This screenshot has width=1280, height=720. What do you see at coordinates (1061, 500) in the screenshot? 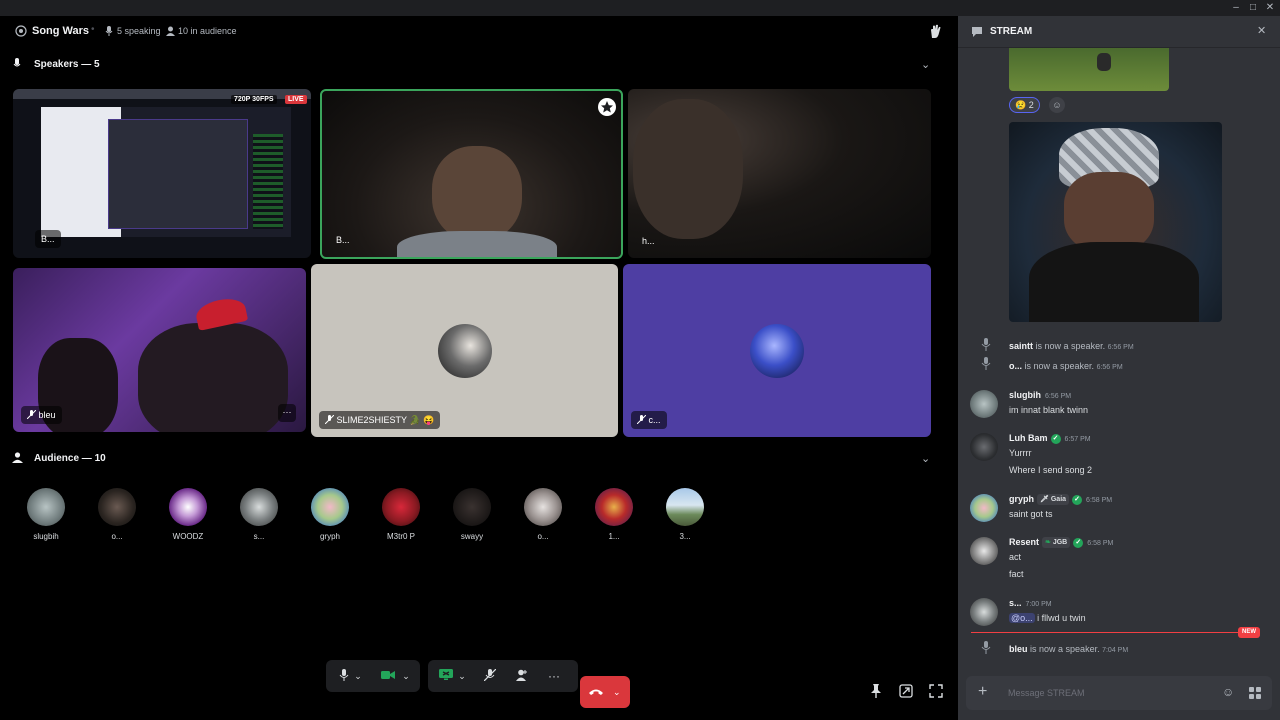
I see `message-header: gryph 🗡 Gaia ✓ 6:58 PM` at bounding box center [1061, 500].